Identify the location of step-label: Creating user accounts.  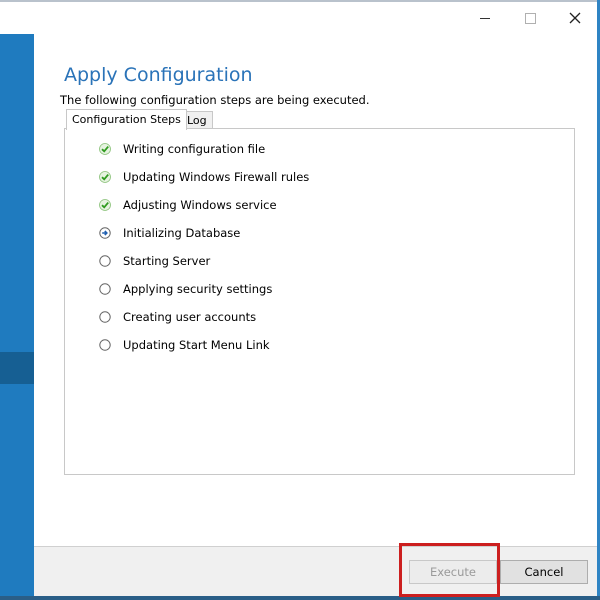
(190, 317).